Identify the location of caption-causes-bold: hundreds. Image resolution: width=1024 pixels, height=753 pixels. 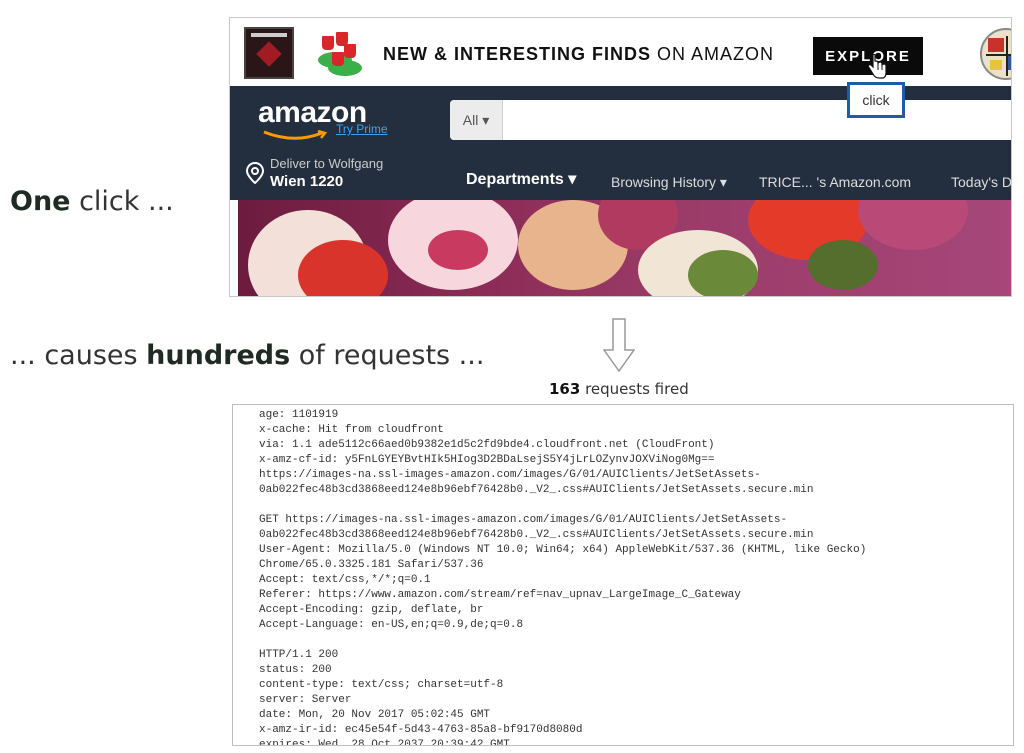
(218, 355).